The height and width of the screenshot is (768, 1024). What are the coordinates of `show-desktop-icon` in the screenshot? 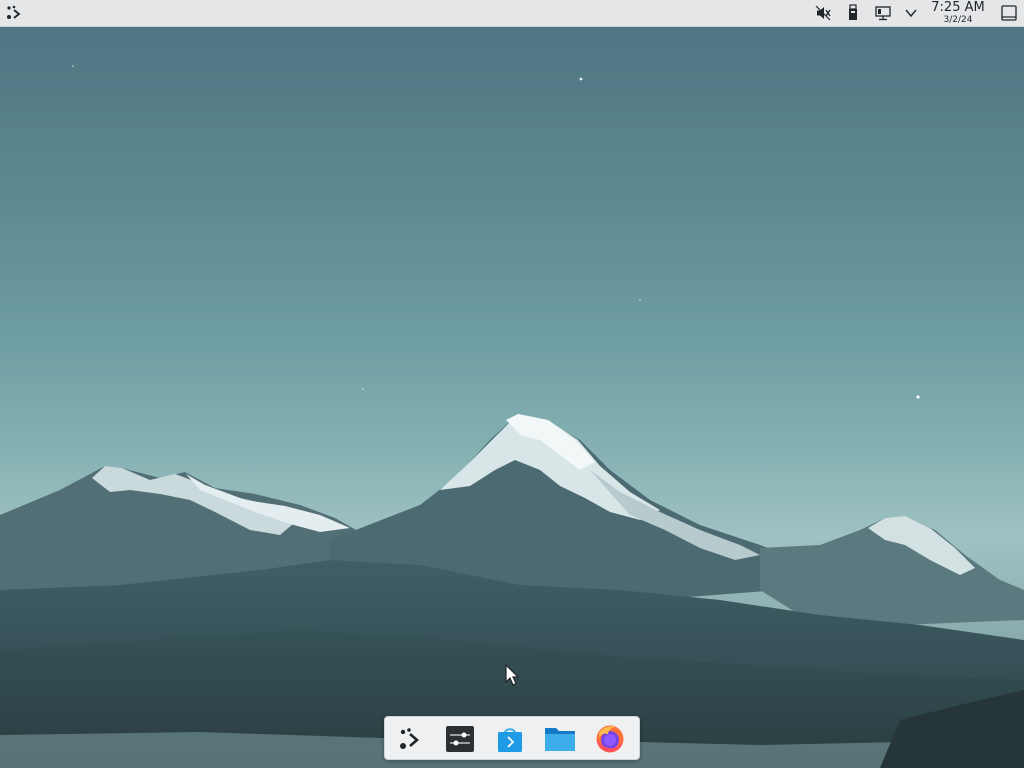 It's located at (1009, 13).